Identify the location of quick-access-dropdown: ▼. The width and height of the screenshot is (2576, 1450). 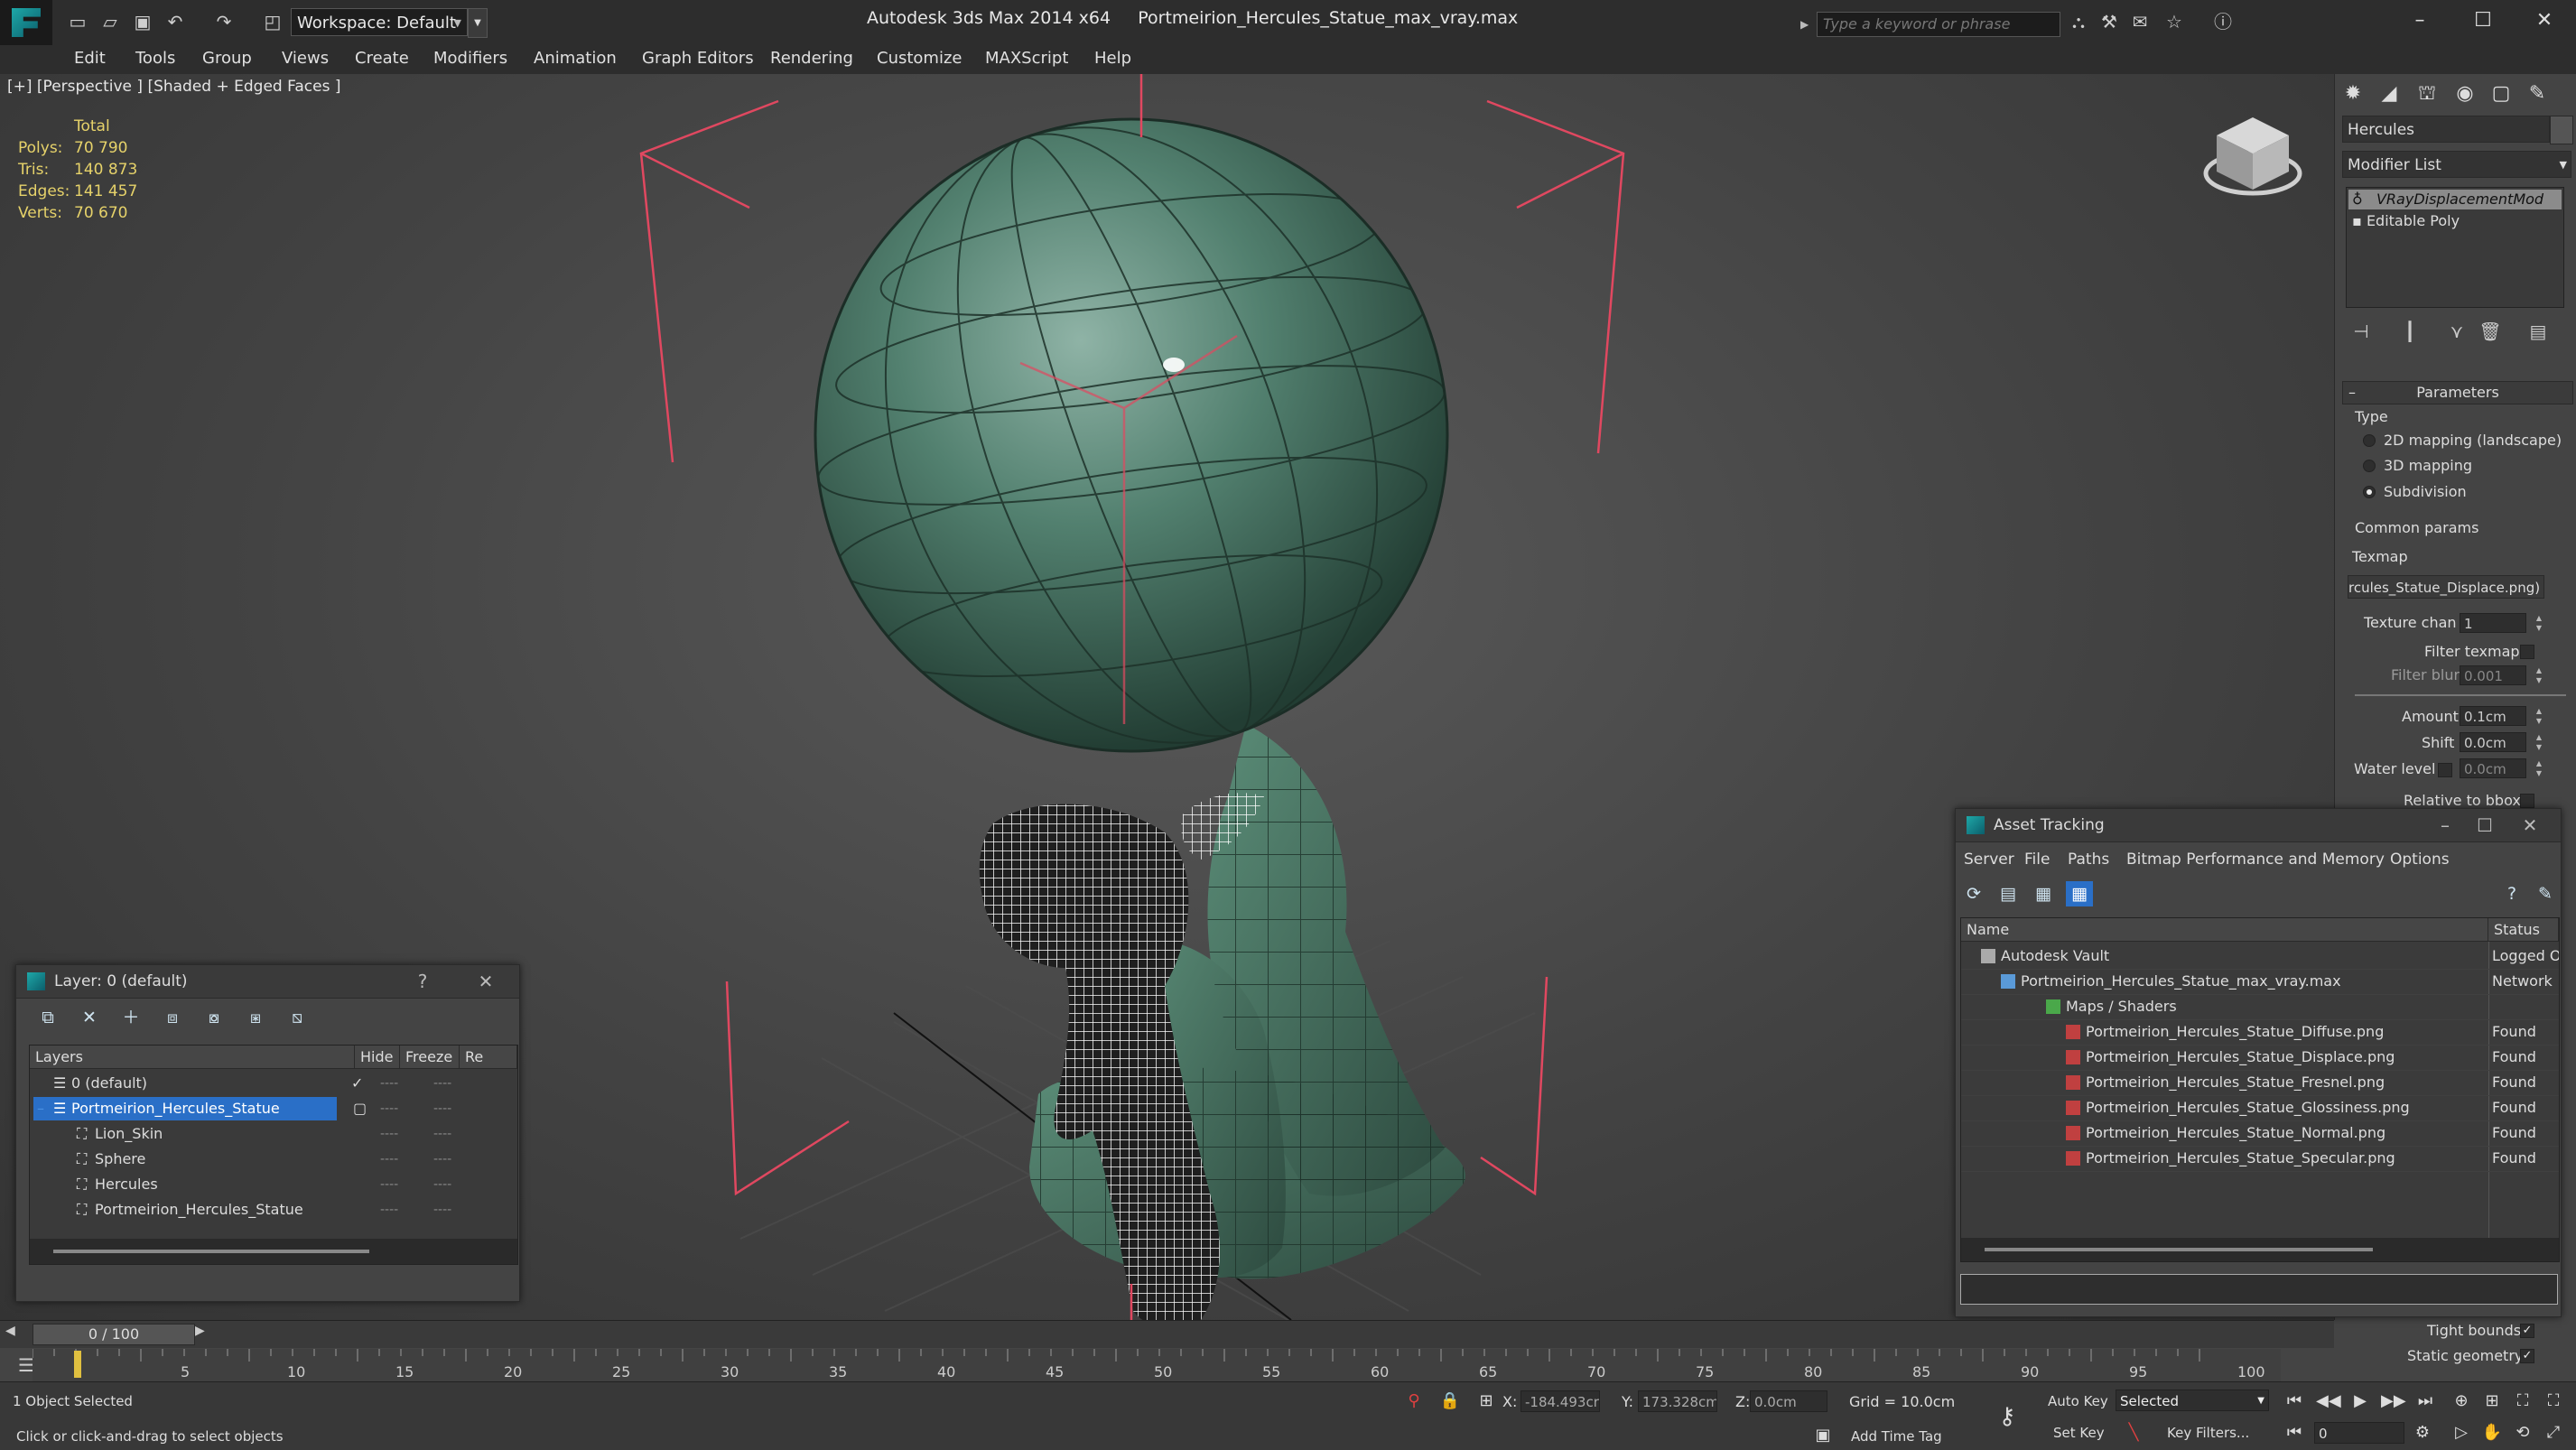
(478, 23).